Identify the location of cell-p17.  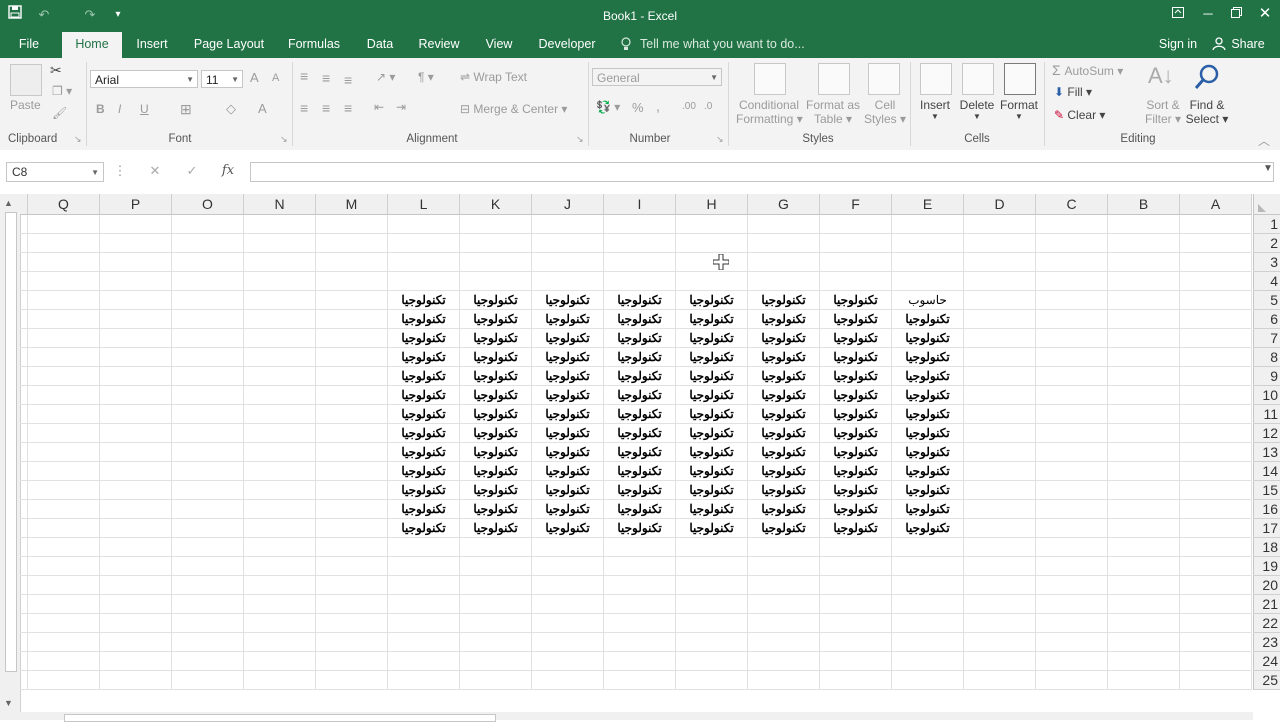
(136, 528).